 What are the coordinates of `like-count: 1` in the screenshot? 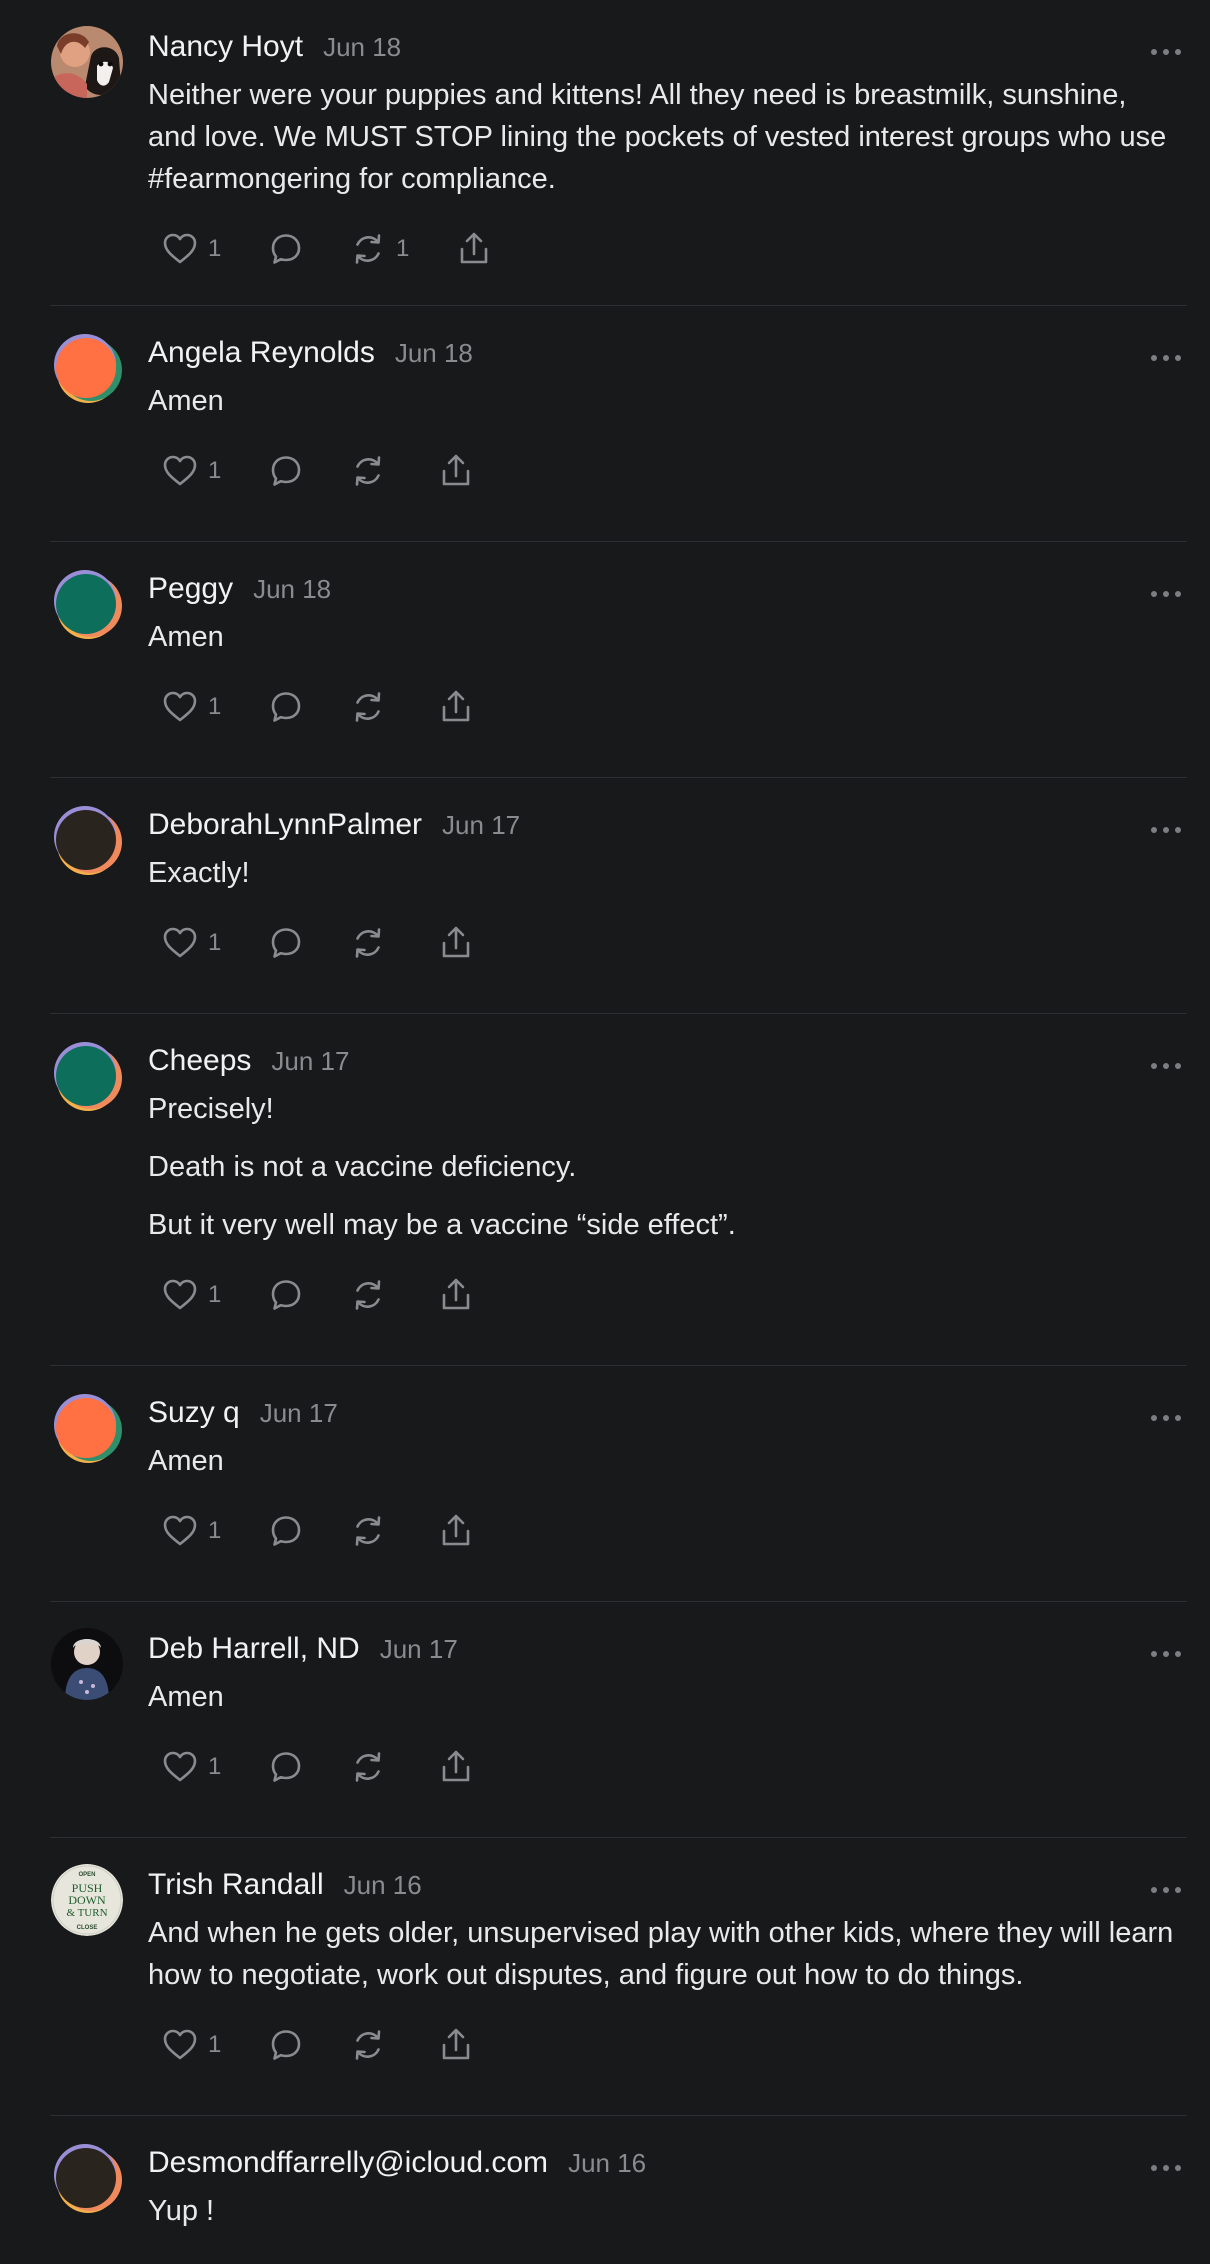 It's located at (215, 248).